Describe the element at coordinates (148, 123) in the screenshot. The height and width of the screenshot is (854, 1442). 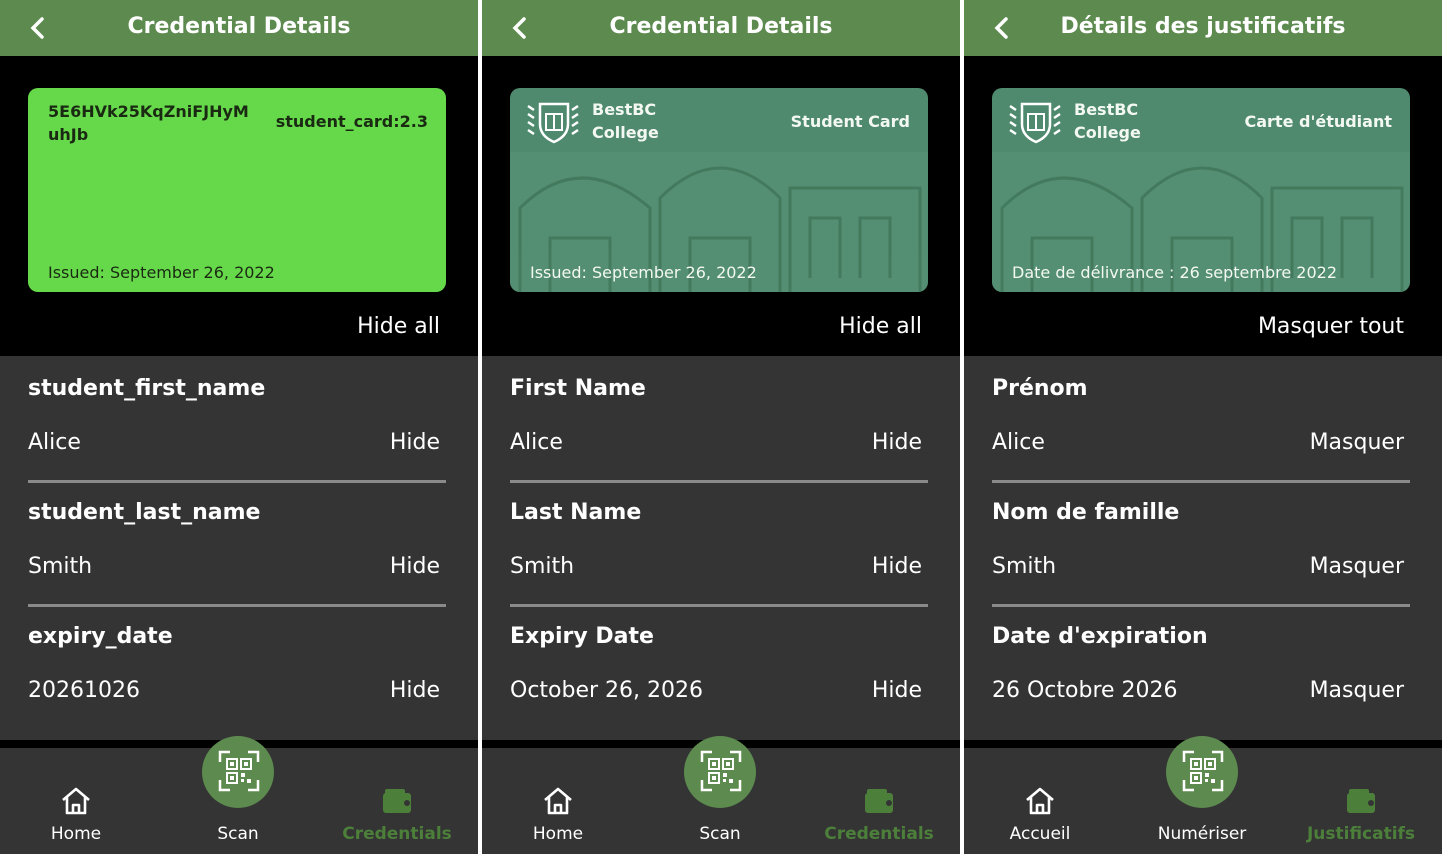
I see `credential-definition-id: 5E6HVk25KqZniFJHyMuhJb` at that location.